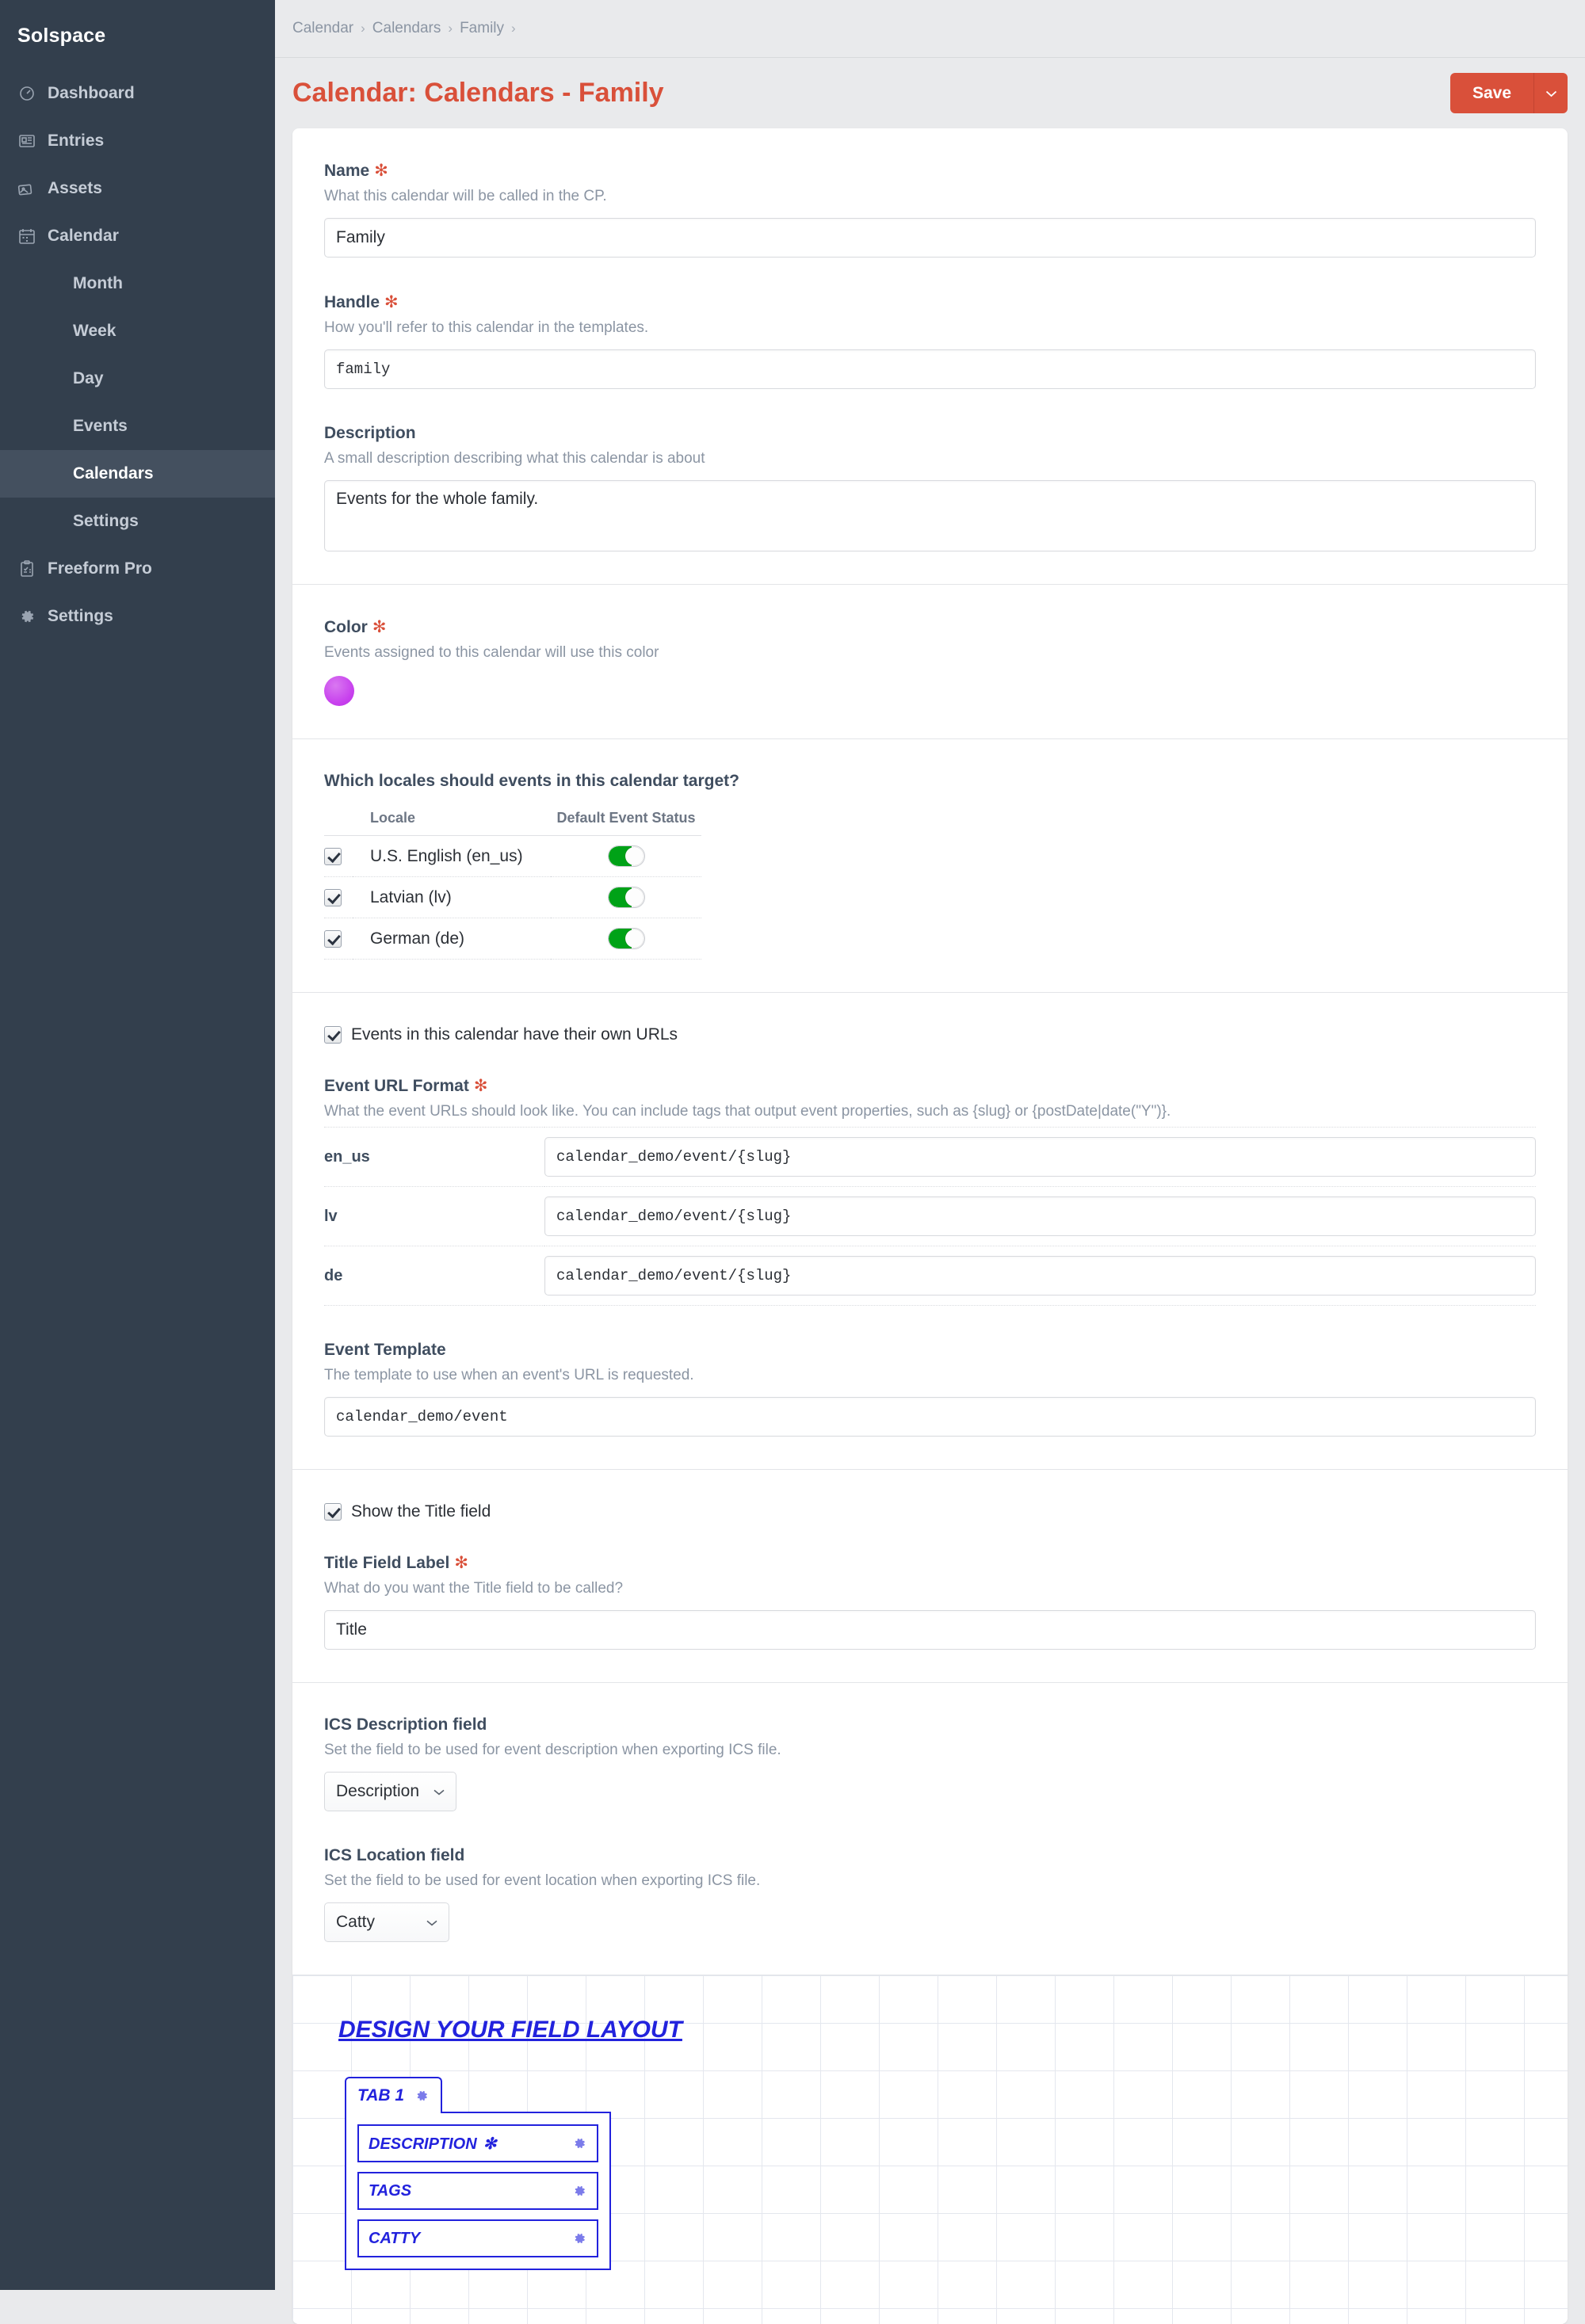  I want to click on ics-location-select: Catty, so click(386, 1922).